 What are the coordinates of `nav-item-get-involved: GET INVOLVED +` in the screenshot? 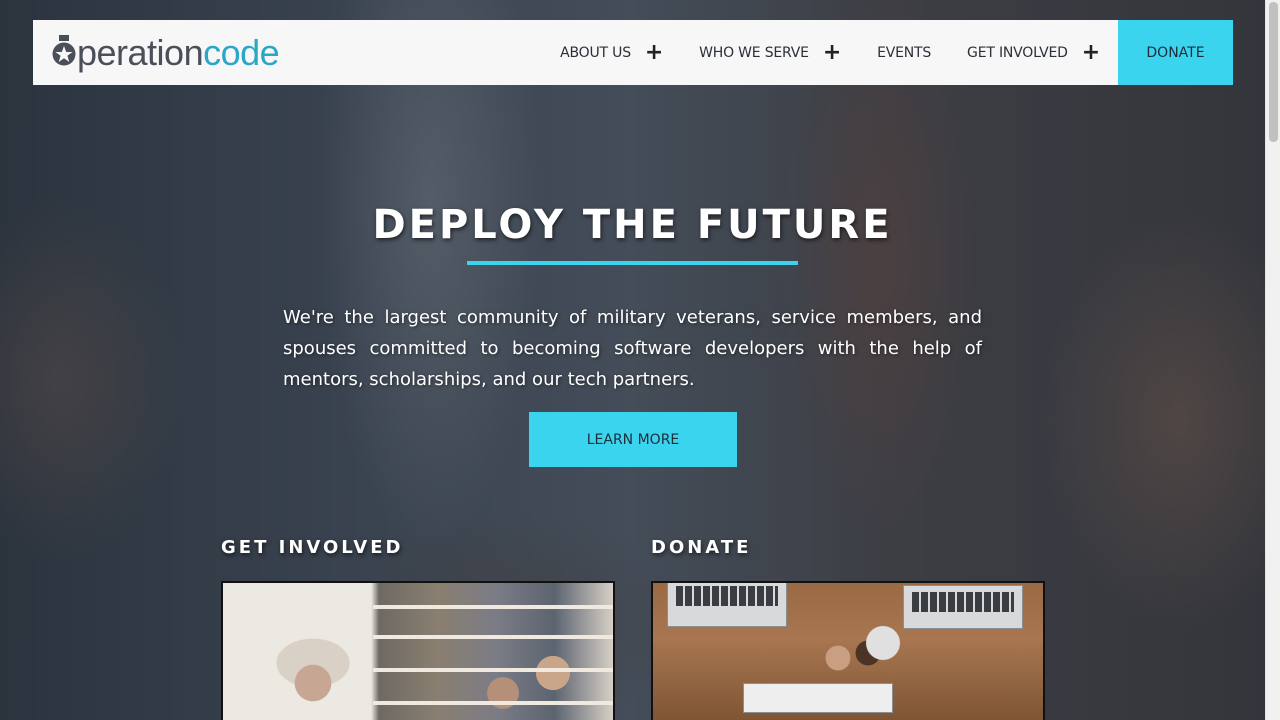 It's located at (1033, 52).